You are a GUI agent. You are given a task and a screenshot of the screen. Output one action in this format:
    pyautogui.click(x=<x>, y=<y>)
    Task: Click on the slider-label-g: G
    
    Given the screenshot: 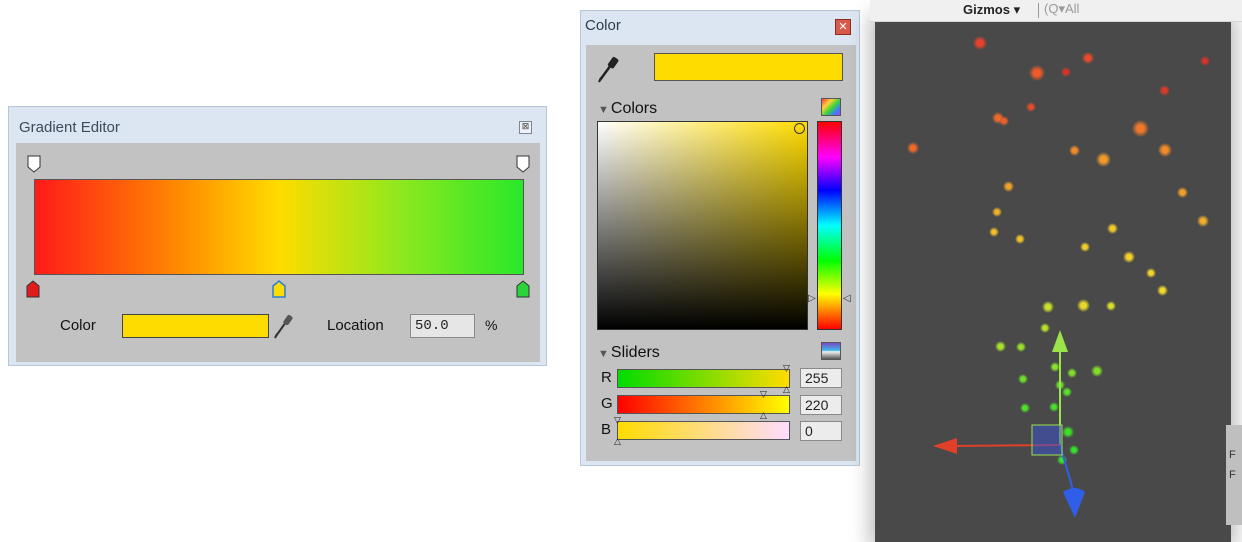 What is the action you would take?
    pyautogui.click(x=607, y=403)
    